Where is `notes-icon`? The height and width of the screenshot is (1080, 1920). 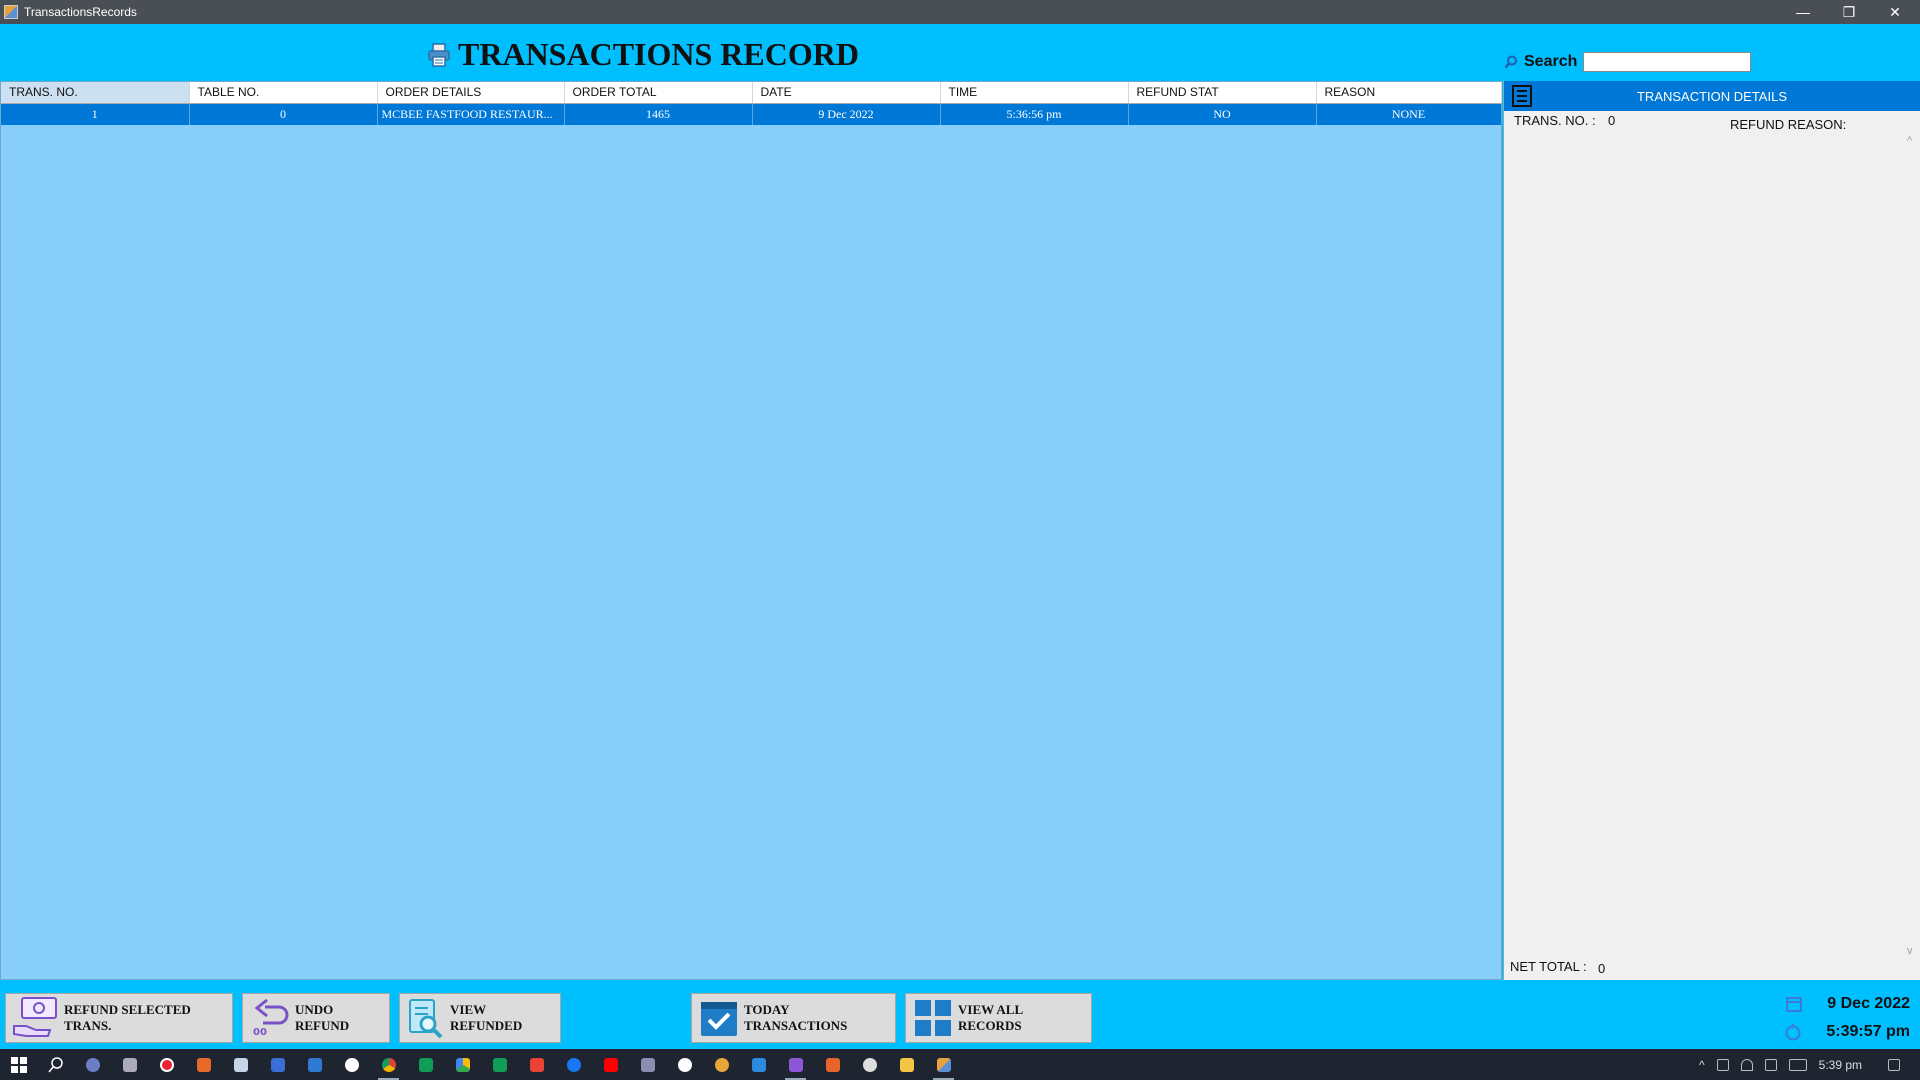
notes-icon is located at coordinates (240, 1064).